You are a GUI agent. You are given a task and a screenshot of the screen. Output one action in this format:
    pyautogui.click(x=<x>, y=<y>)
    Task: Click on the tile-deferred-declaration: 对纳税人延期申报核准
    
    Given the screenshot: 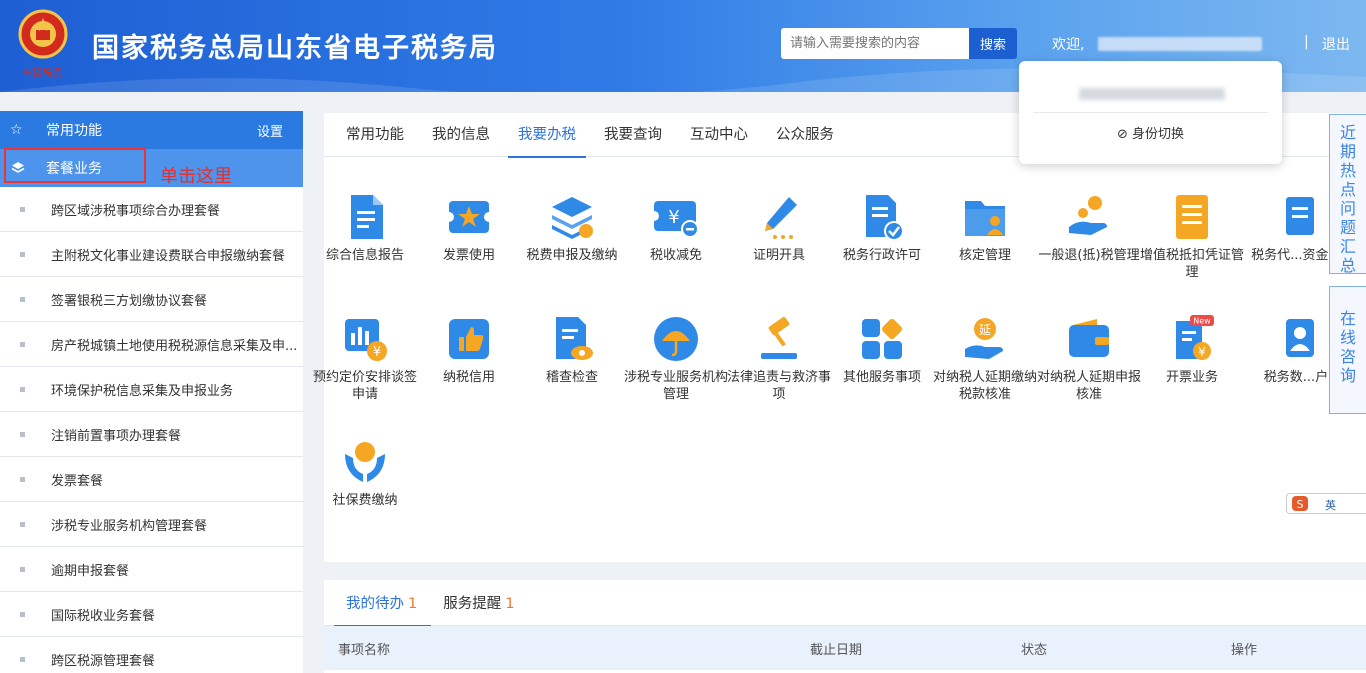 What is the action you would take?
    pyautogui.click(x=1089, y=359)
    